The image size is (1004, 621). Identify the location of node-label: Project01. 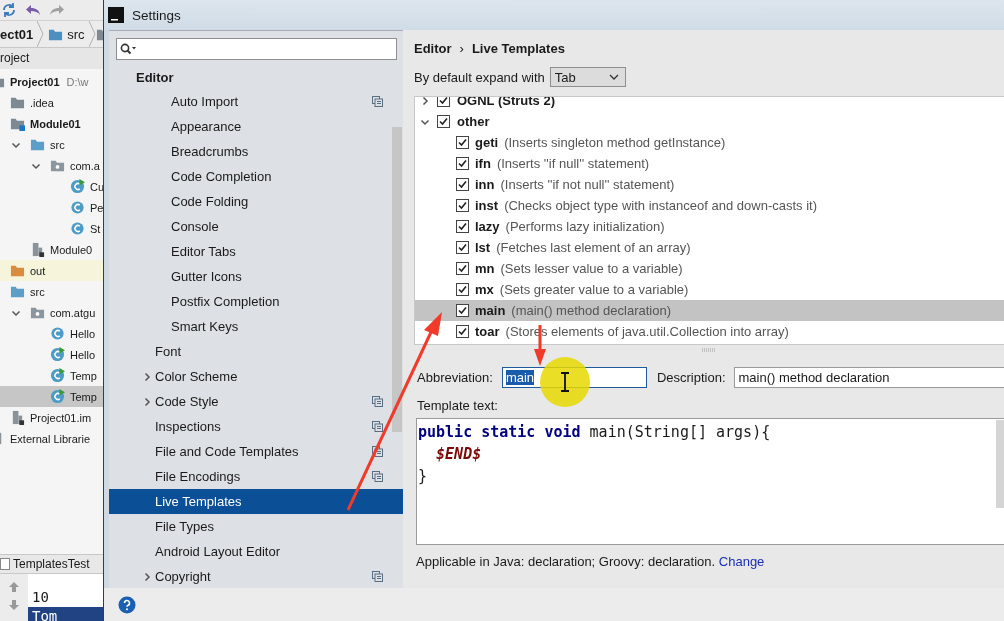
(35, 81).